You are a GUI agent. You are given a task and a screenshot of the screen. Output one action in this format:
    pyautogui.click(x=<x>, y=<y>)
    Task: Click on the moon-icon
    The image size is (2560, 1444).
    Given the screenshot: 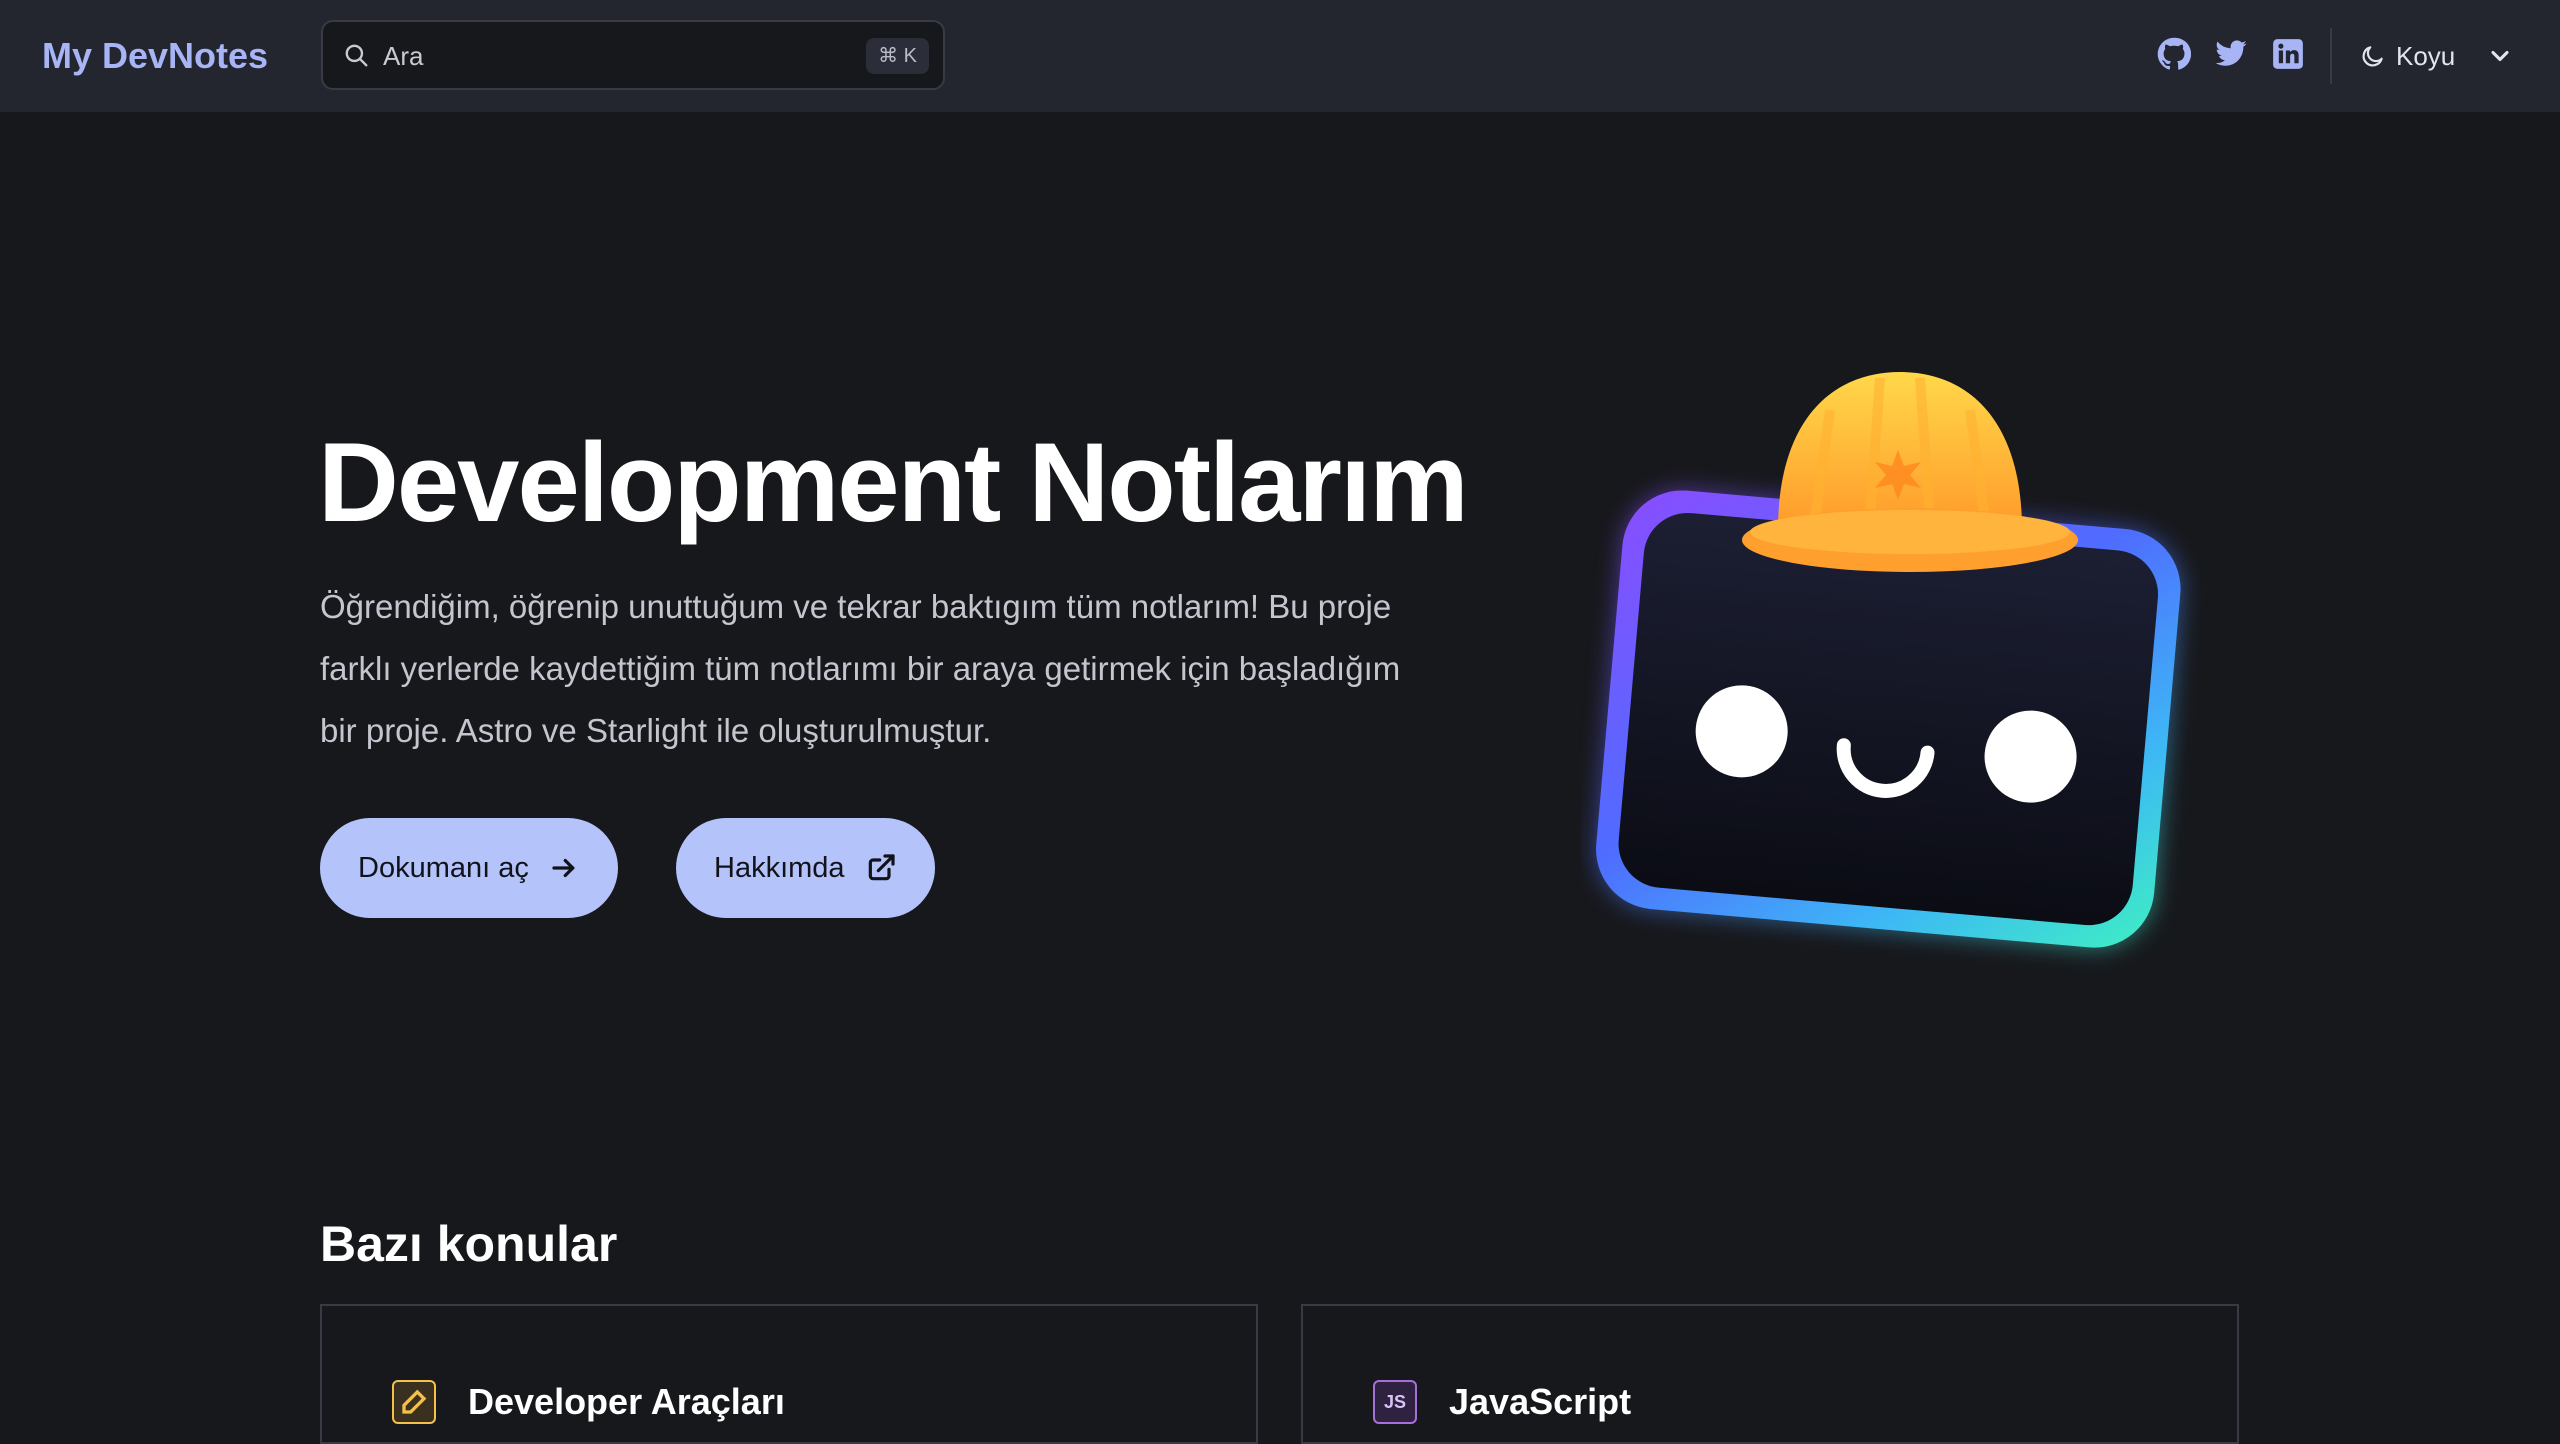 What is the action you would take?
    pyautogui.click(x=2372, y=56)
    